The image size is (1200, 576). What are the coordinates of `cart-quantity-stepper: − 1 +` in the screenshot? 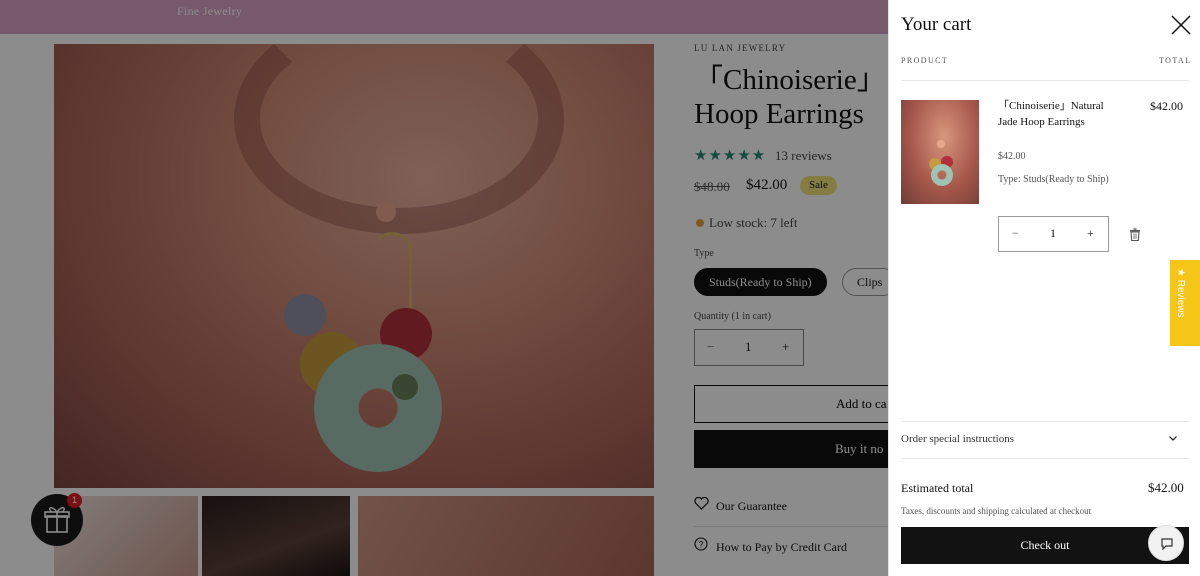 It's located at (1053, 234).